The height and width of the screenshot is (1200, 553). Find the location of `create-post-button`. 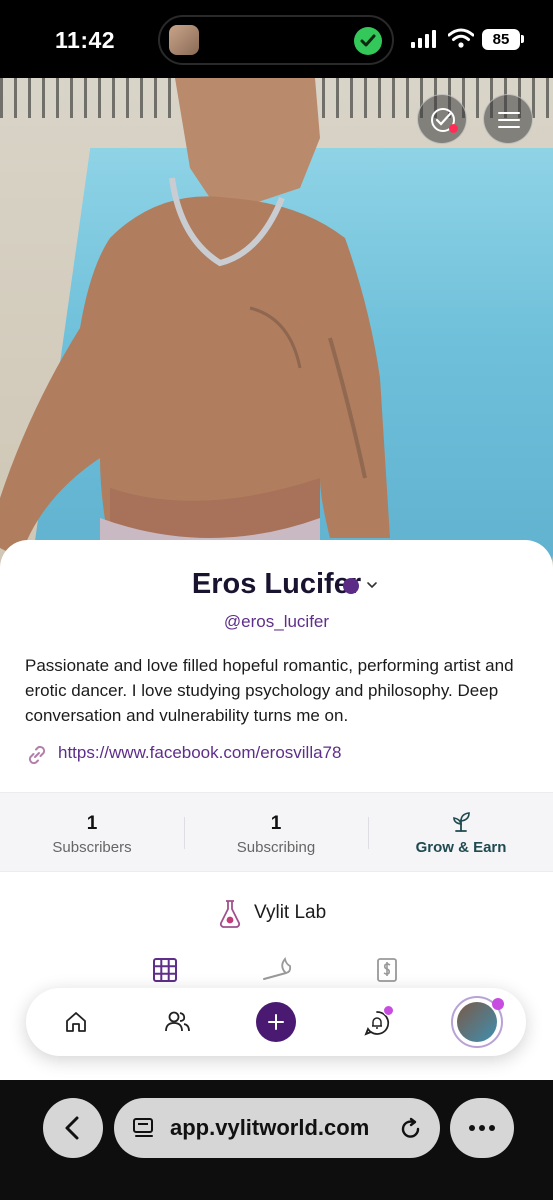

create-post-button is located at coordinates (276, 1022).